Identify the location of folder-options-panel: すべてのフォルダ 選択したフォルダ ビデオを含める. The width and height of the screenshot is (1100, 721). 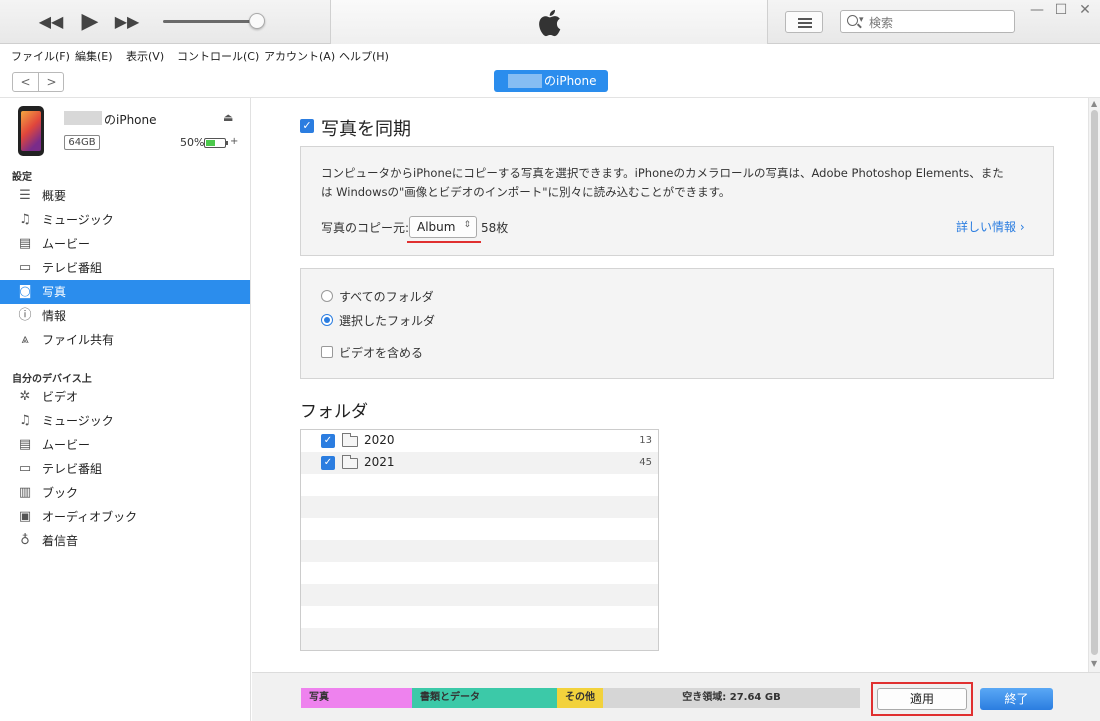
(677, 323).